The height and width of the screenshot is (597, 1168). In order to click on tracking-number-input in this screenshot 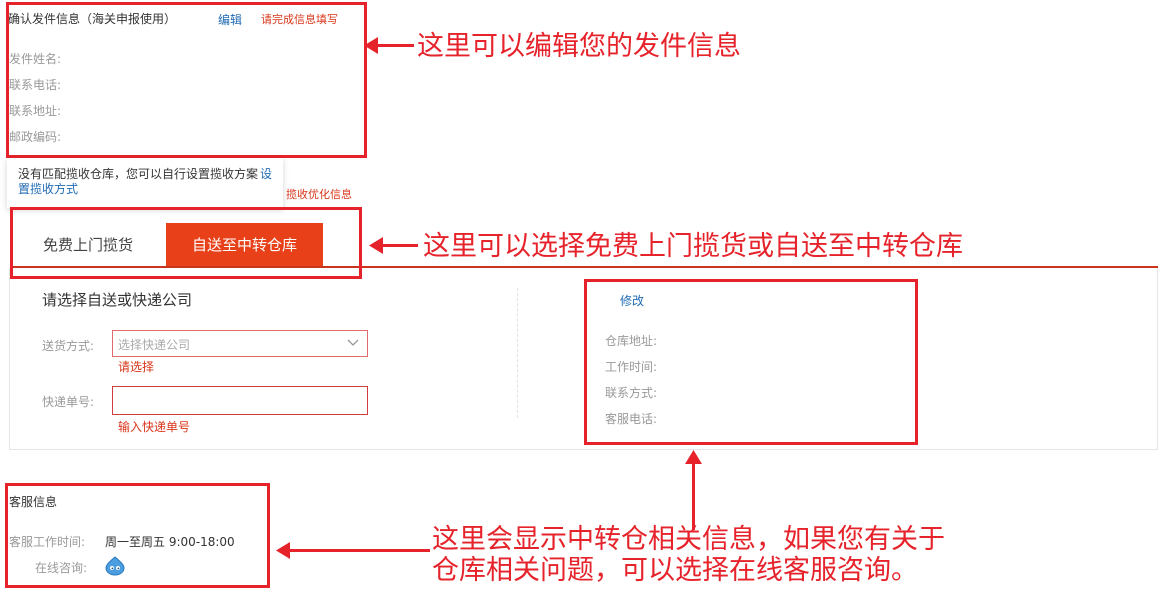, I will do `click(240, 400)`.